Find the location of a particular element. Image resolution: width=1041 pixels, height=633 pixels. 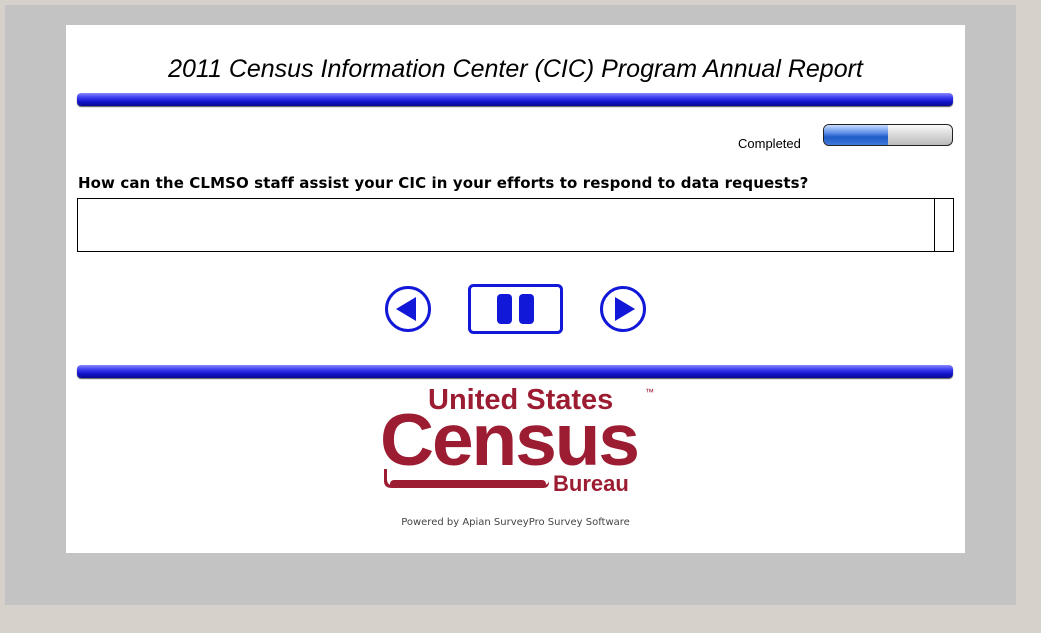

answer-textarea is located at coordinates (505, 225).